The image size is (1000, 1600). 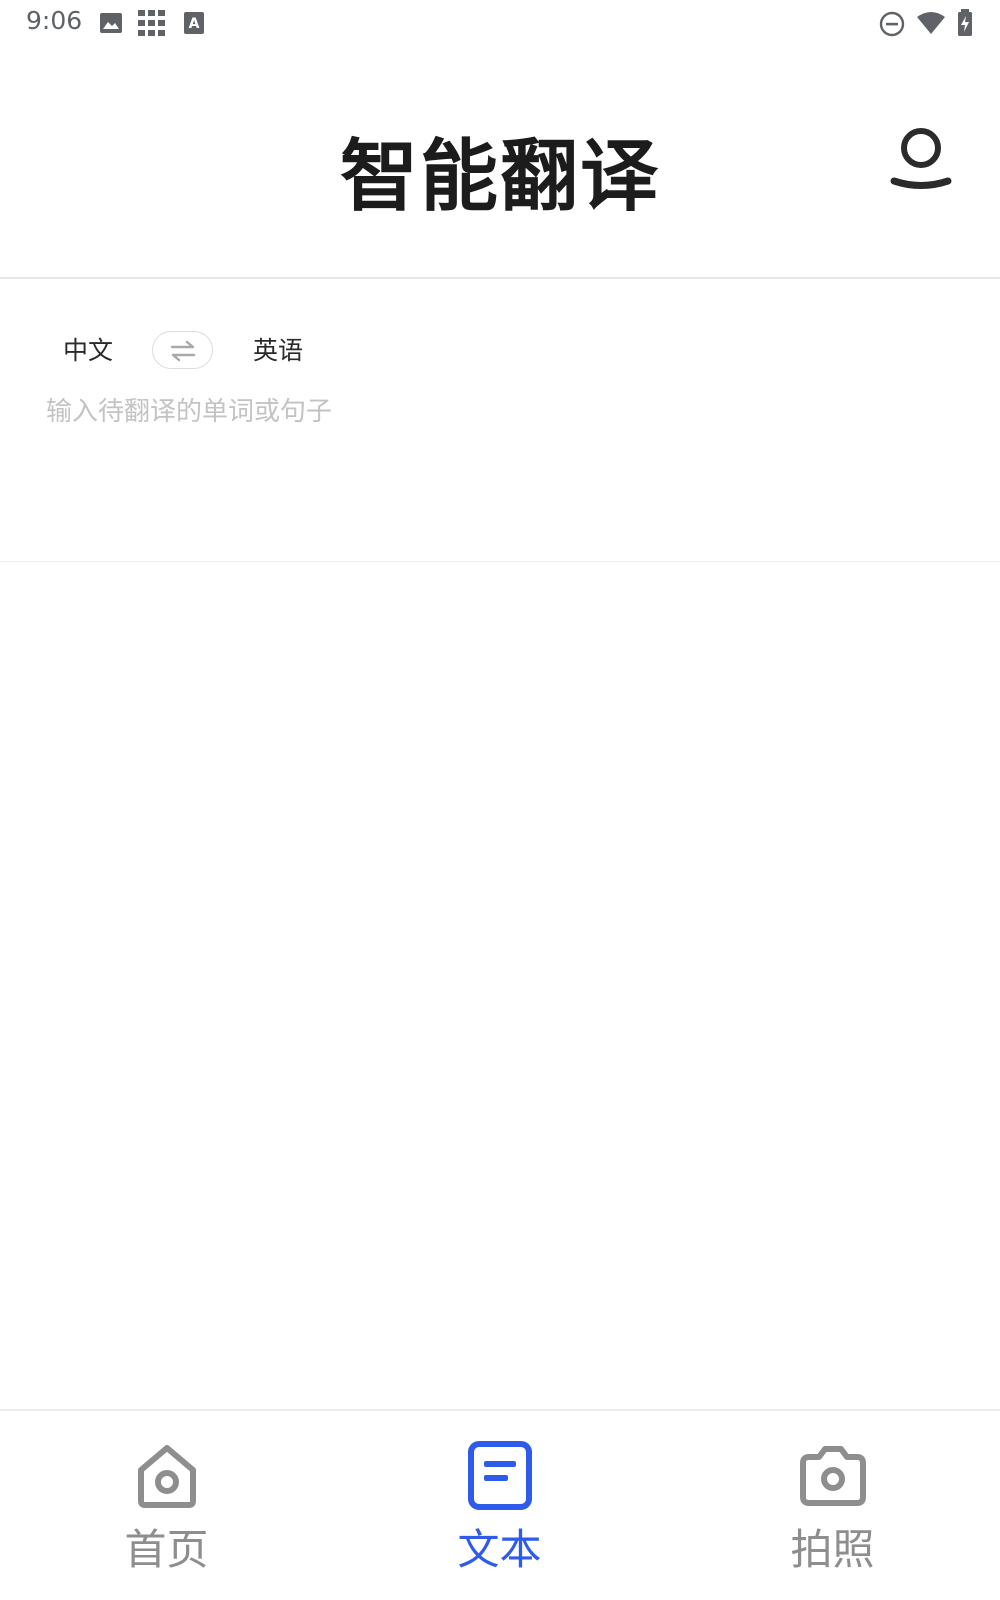 I want to click on nav-item-text: 文本, so click(x=499, y=1505).